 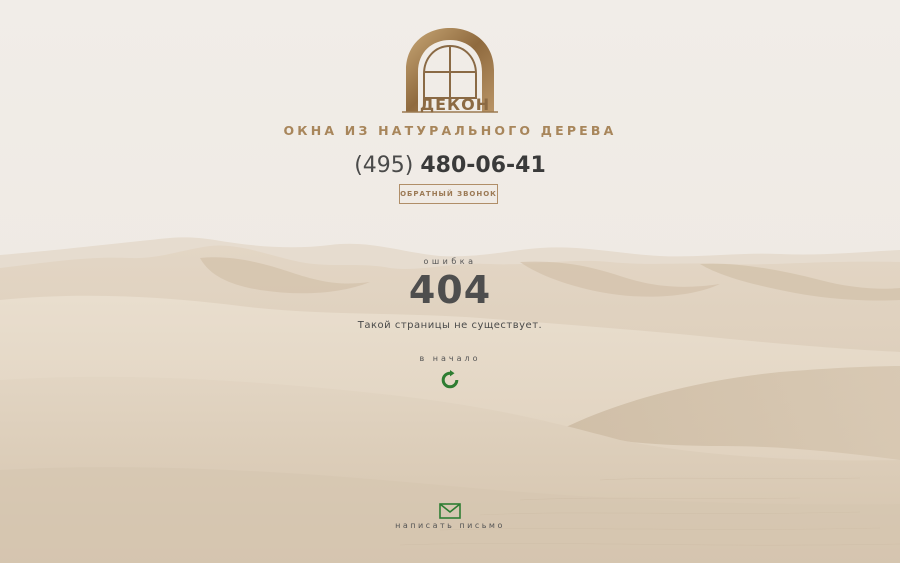 What do you see at coordinates (455, 104) in the screenshot?
I see `brand-name: ДЕКОН` at bounding box center [455, 104].